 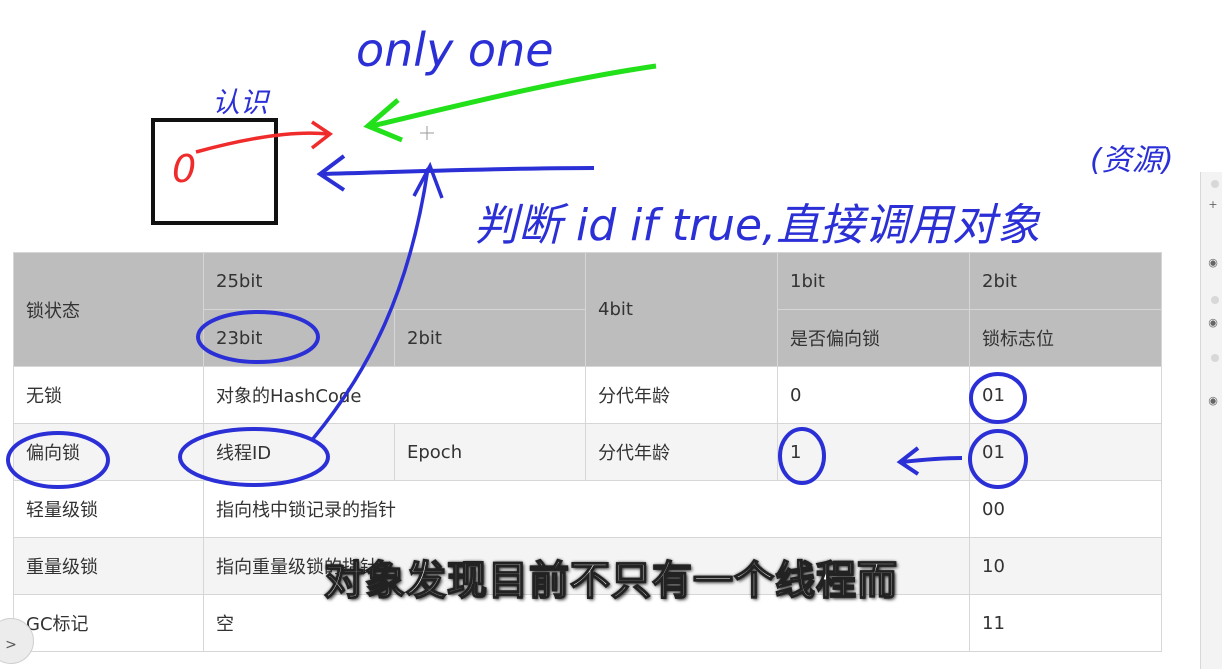 I want to click on header-4bit: 4bit, so click(x=682, y=309).